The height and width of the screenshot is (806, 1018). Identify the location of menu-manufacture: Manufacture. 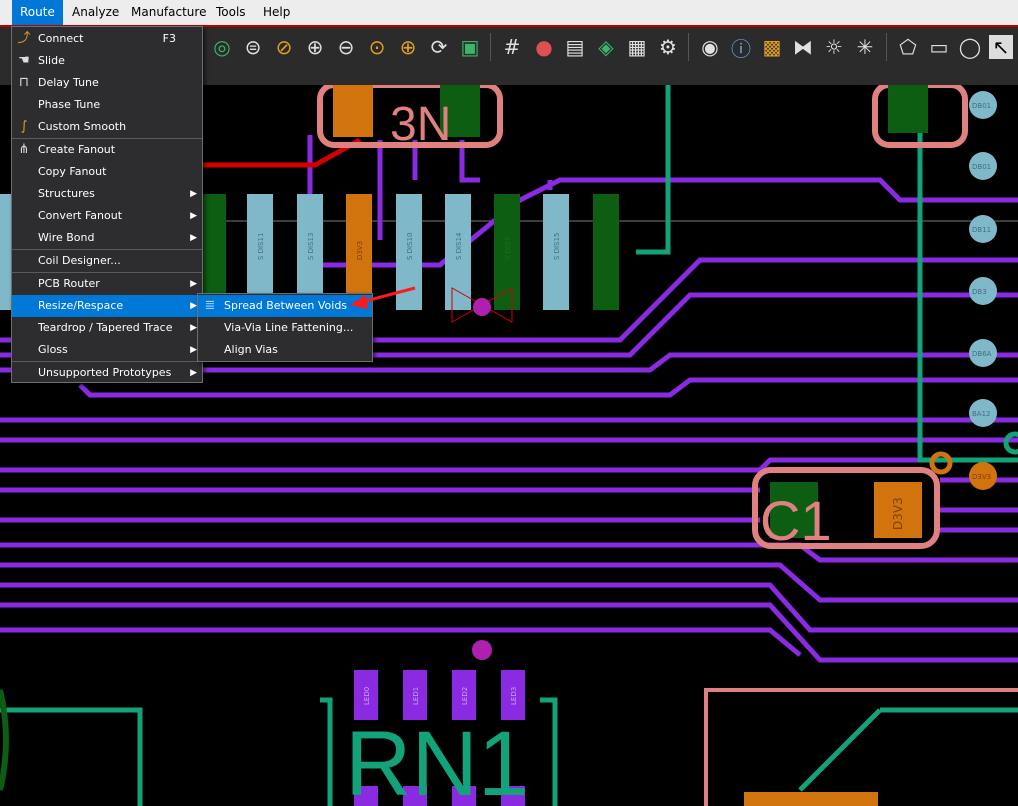
(168, 12).